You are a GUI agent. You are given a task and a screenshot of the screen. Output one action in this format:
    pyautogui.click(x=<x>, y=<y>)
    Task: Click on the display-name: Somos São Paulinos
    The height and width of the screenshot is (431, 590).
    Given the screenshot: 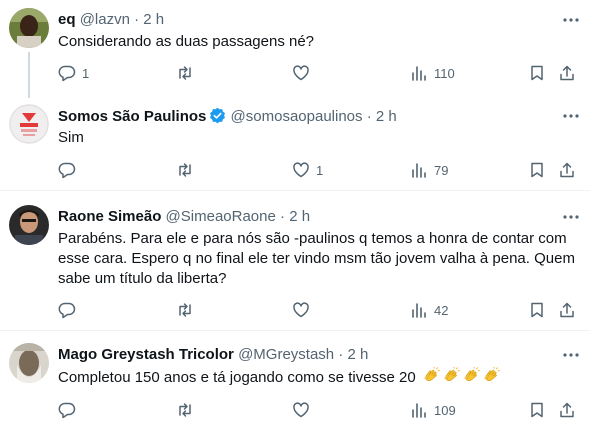 What is the action you would take?
    pyautogui.click(x=132, y=116)
    